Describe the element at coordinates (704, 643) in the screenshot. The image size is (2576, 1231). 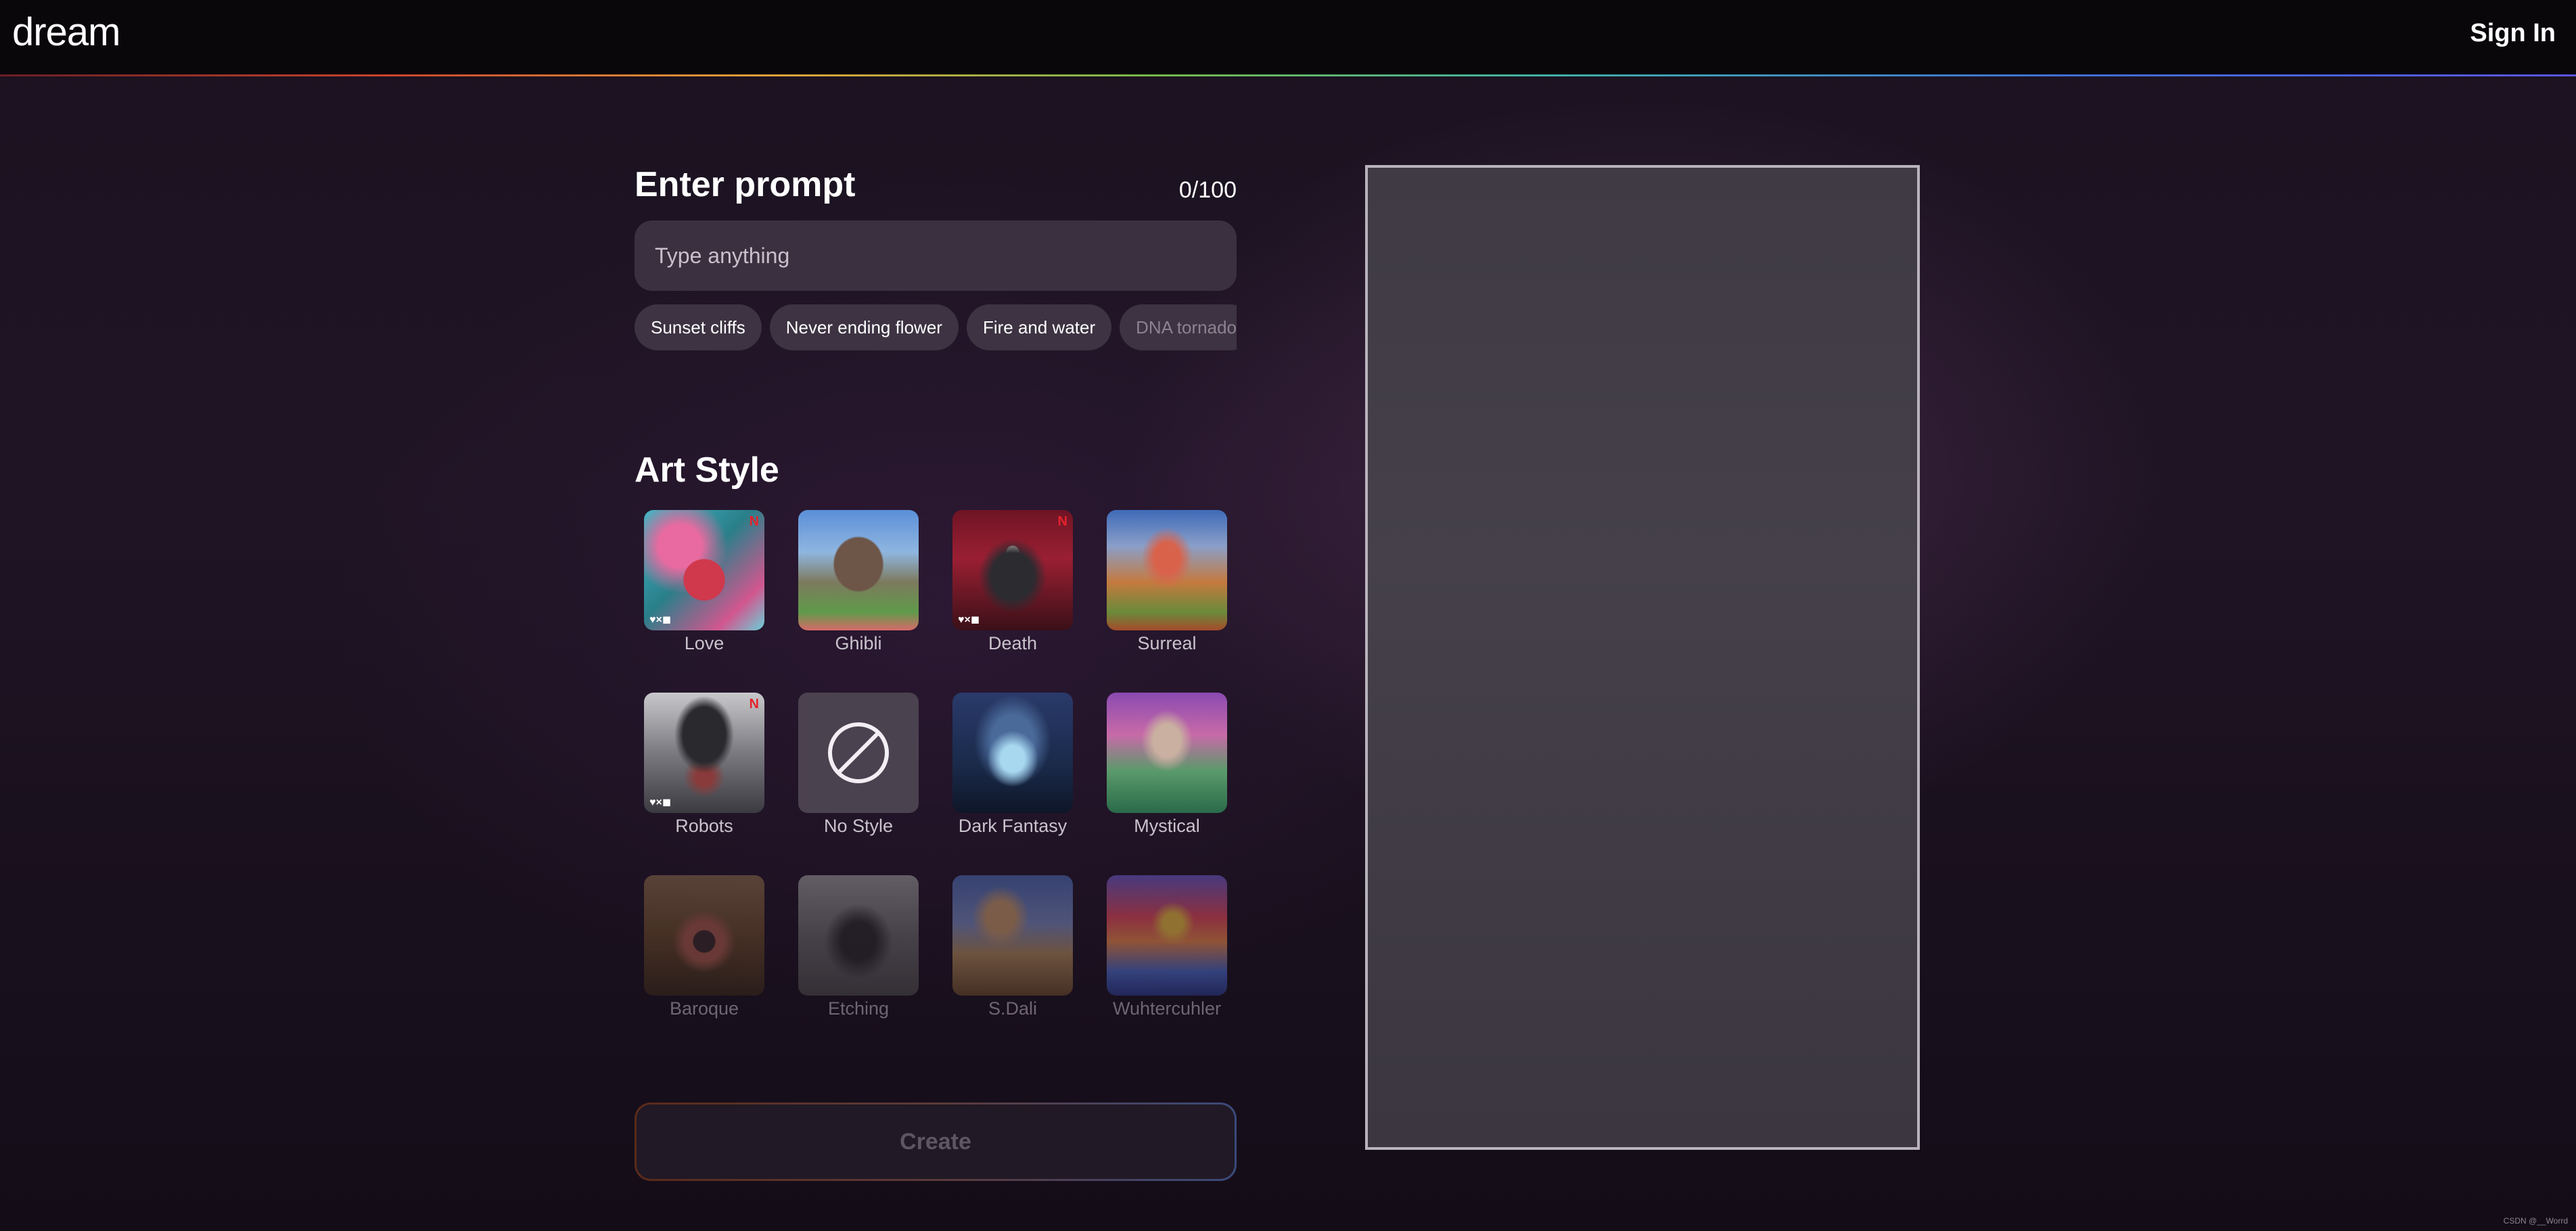
I see `style-label: Love` at that location.